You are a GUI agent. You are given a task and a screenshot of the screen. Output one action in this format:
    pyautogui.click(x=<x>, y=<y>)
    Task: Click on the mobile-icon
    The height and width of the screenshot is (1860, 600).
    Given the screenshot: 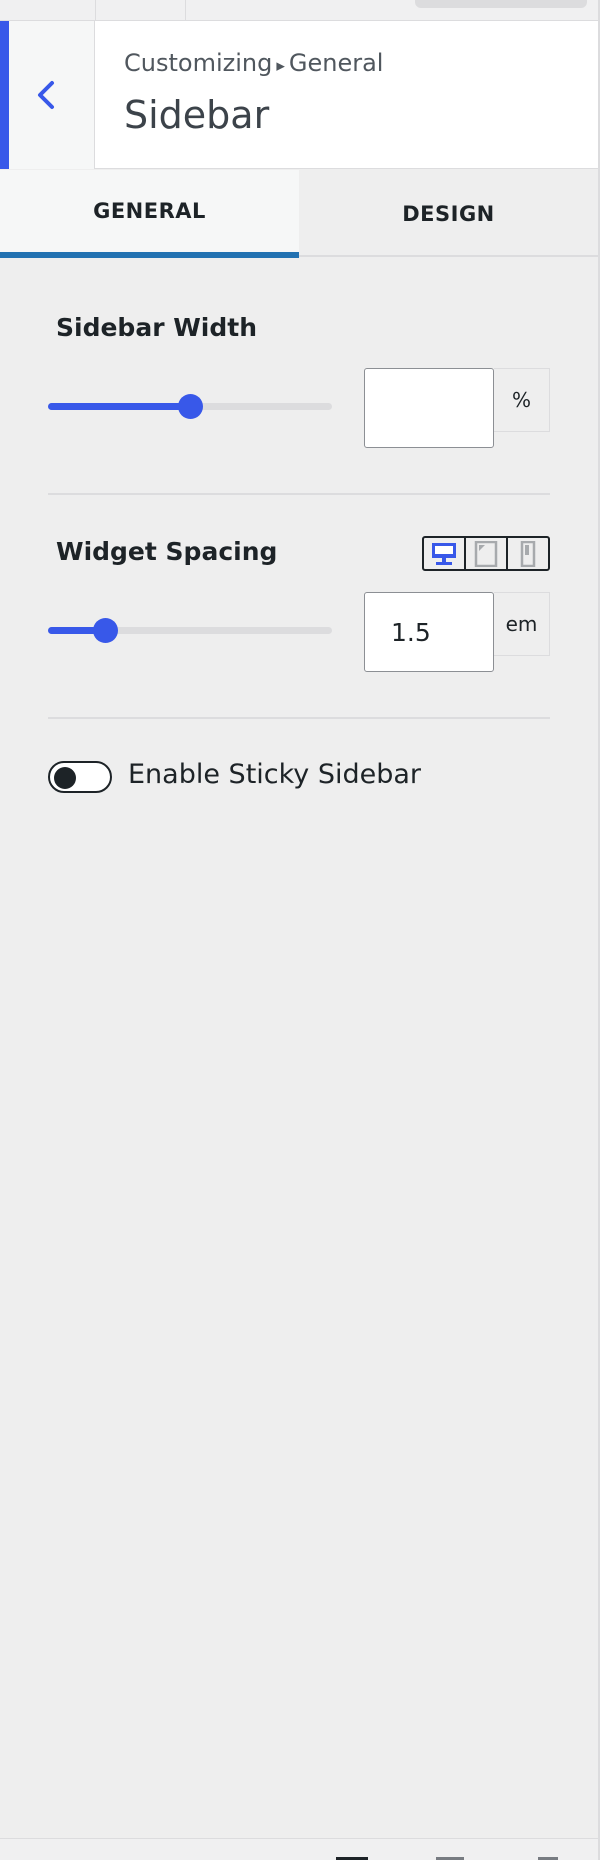 What is the action you would take?
    pyautogui.click(x=528, y=553)
    